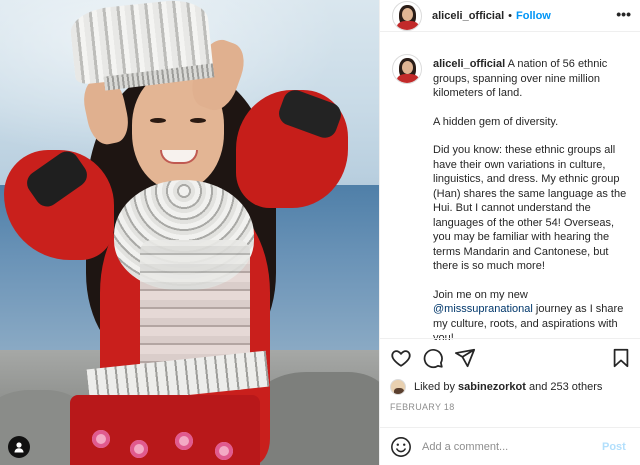  Describe the element at coordinates (614, 447) in the screenshot. I see `post-comment-button: Post` at that location.